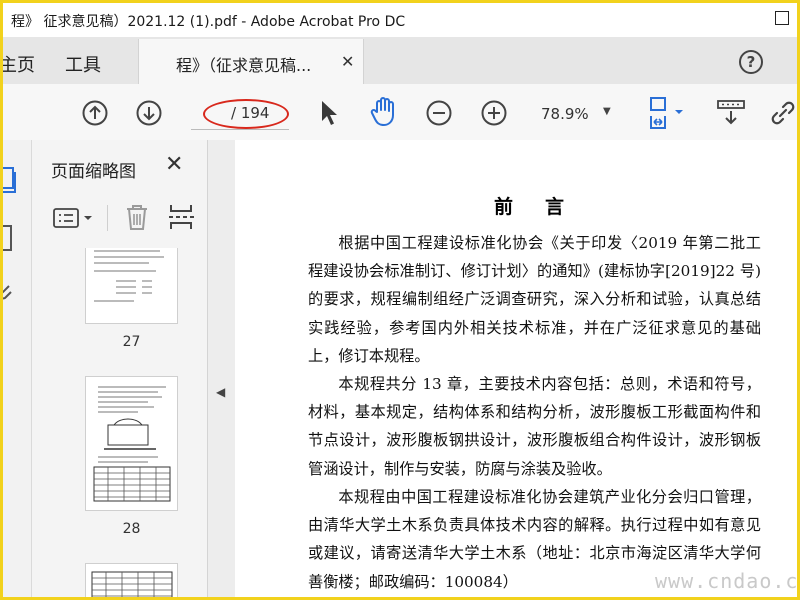 This screenshot has height=600, width=800. I want to click on trash-icon, so click(137, 217).